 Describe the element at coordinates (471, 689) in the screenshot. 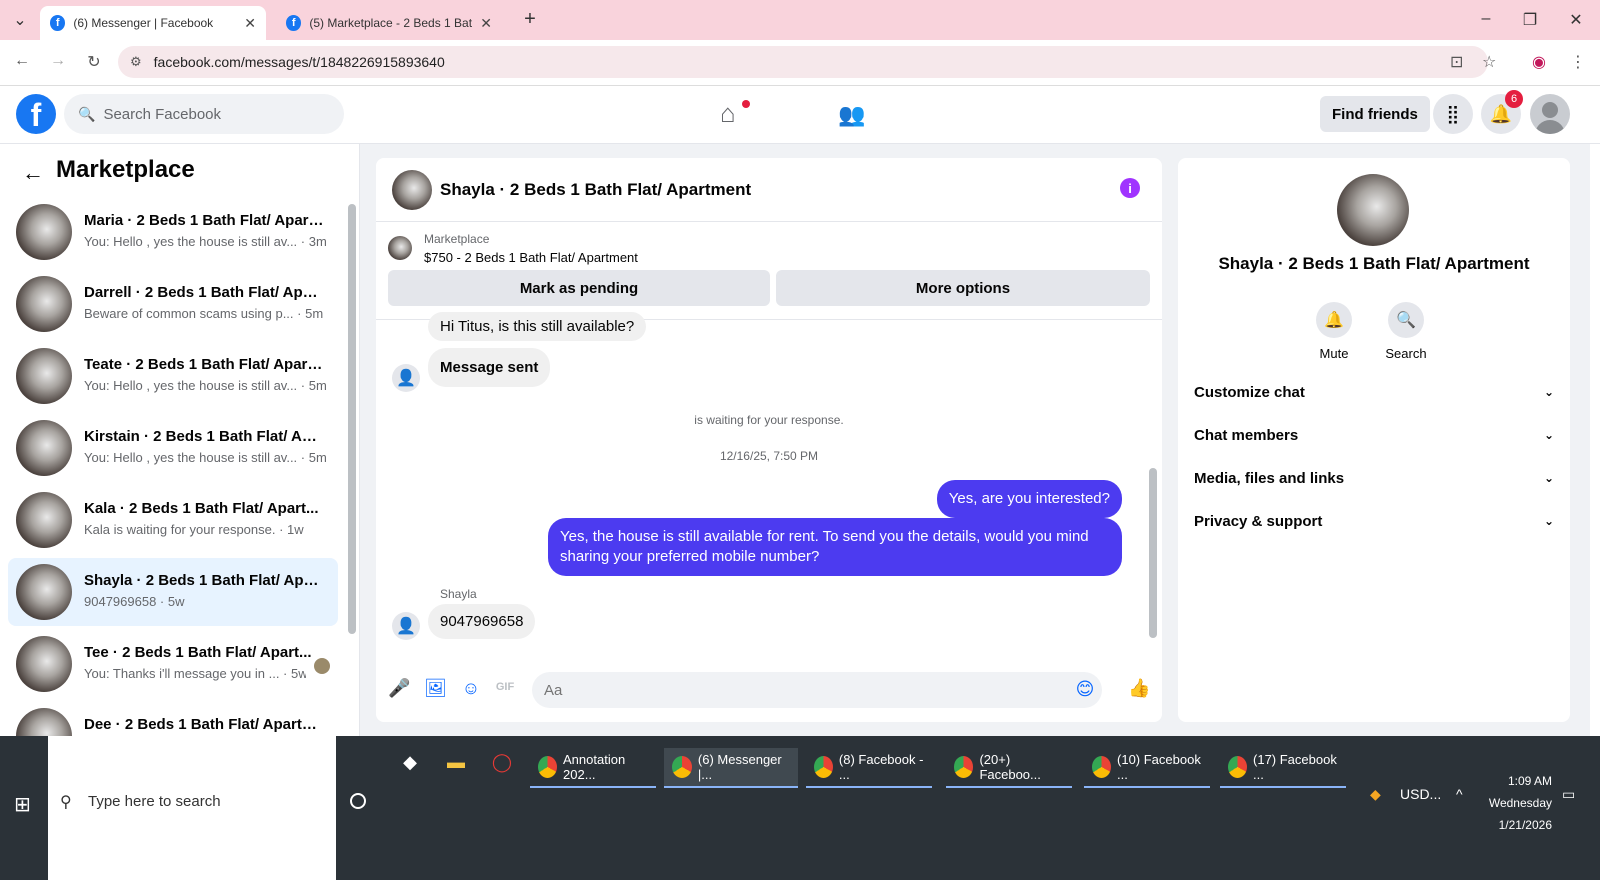

I see `sticker-icon: ☺` at that location.